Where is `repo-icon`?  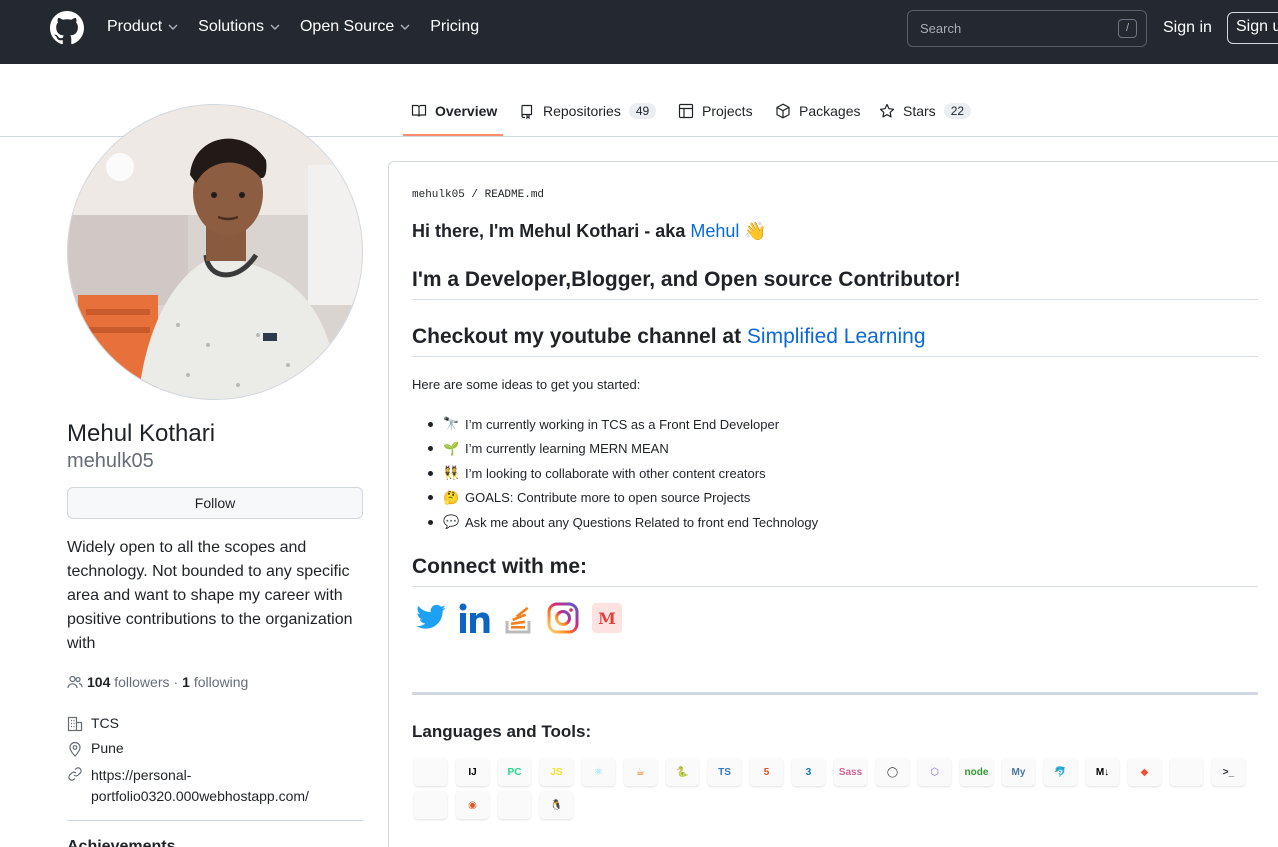
repo-icon is located at coordinates (527, 111).